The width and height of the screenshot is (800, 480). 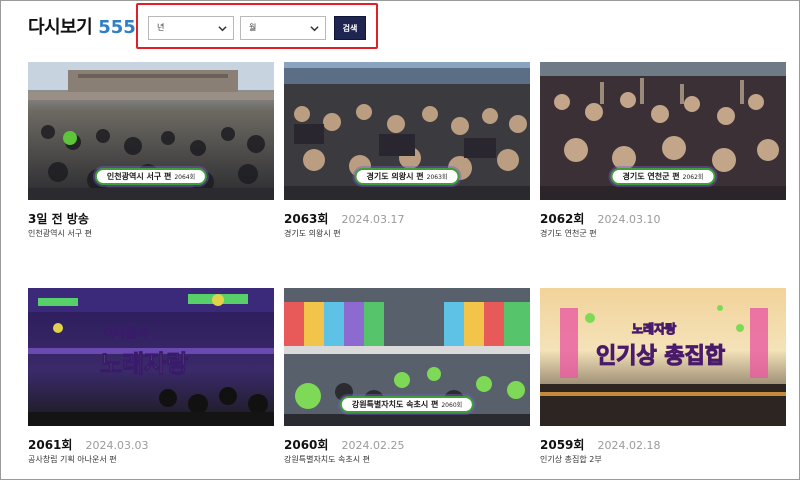 What do you see at coordinates (660, 357) in the screenshot?
I see `show-logo-main: 인기상 총집합` at bounding box center [660, 357].